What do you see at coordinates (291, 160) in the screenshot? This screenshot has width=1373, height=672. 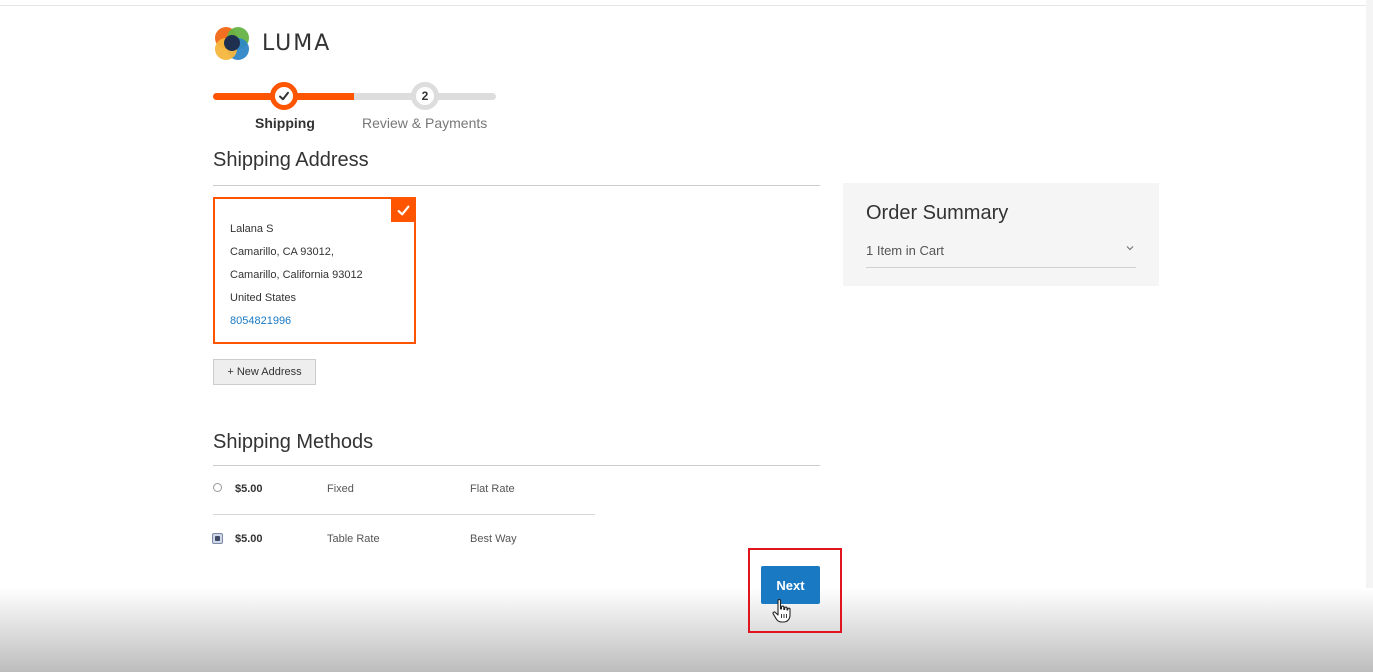 I see `shipping-address-title: Shipping Address` at bounding box center [291, 160].